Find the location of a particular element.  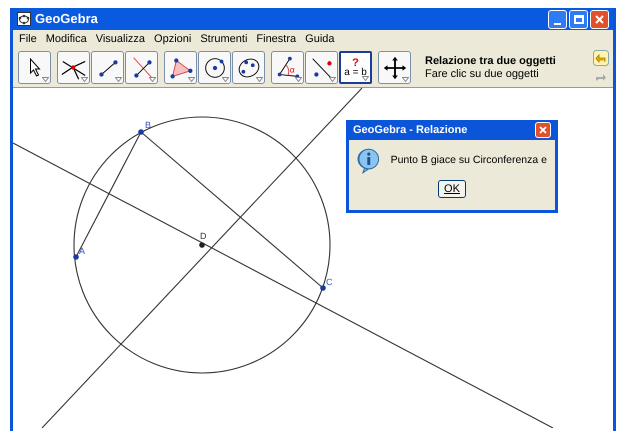

tool-help: Fare clic su due oggetti is located at coordinates (482, 74).